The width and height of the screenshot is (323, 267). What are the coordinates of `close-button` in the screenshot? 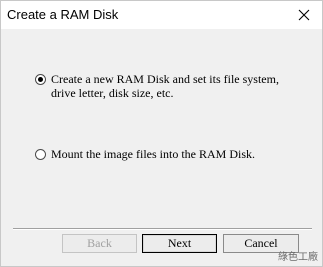 It's located at (304, 15).